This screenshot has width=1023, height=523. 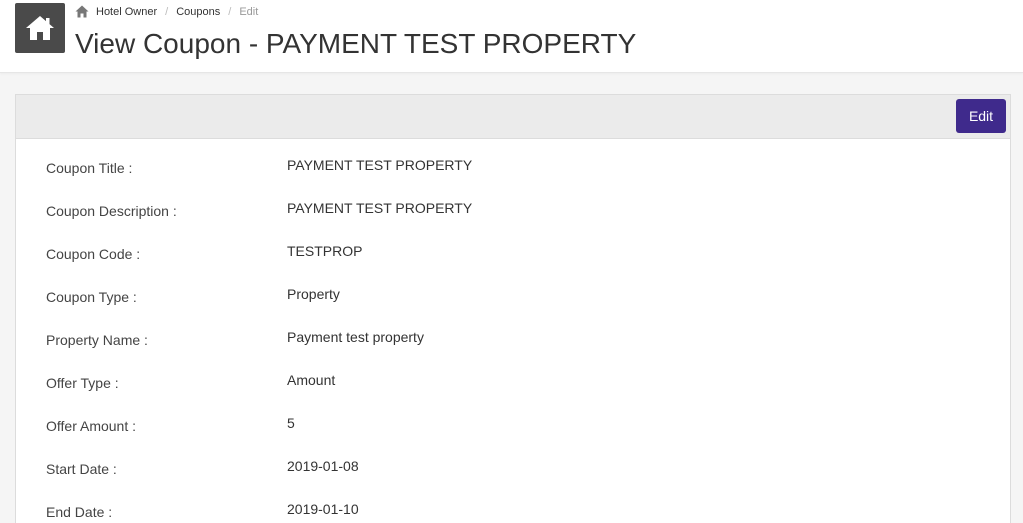 What do you see at coordinates (513, 375) in the screenshot?
I see `detail-row-offer-type: Offer Type : Amount` at bounding box center [513, 375].